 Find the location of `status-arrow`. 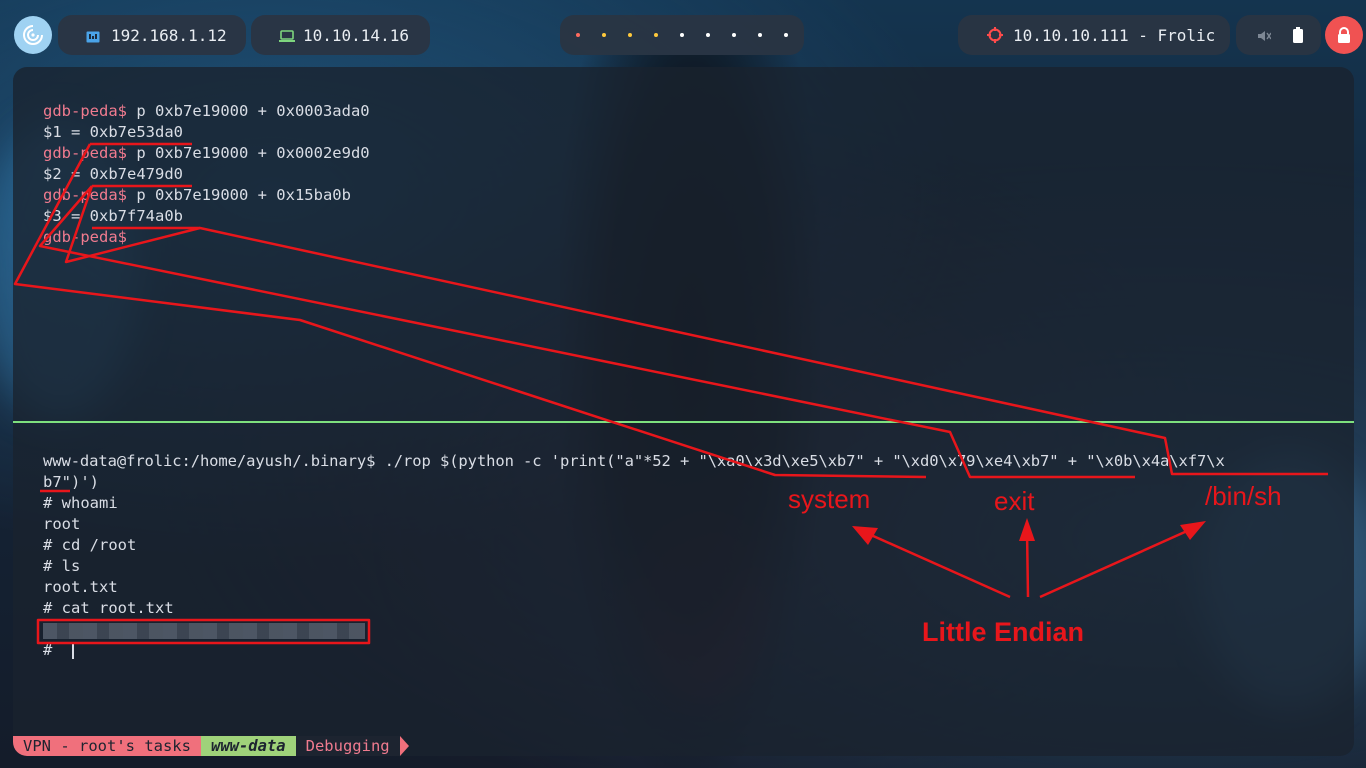

status-arrow is located at coordinates (404, 746).